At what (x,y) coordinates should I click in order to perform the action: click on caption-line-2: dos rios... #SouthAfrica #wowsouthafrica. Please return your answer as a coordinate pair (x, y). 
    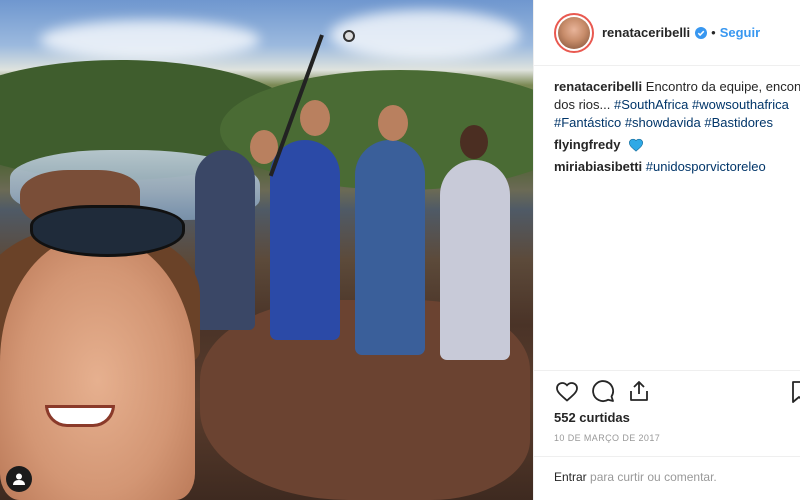
    Looking at the image, I should click on (677, 105).